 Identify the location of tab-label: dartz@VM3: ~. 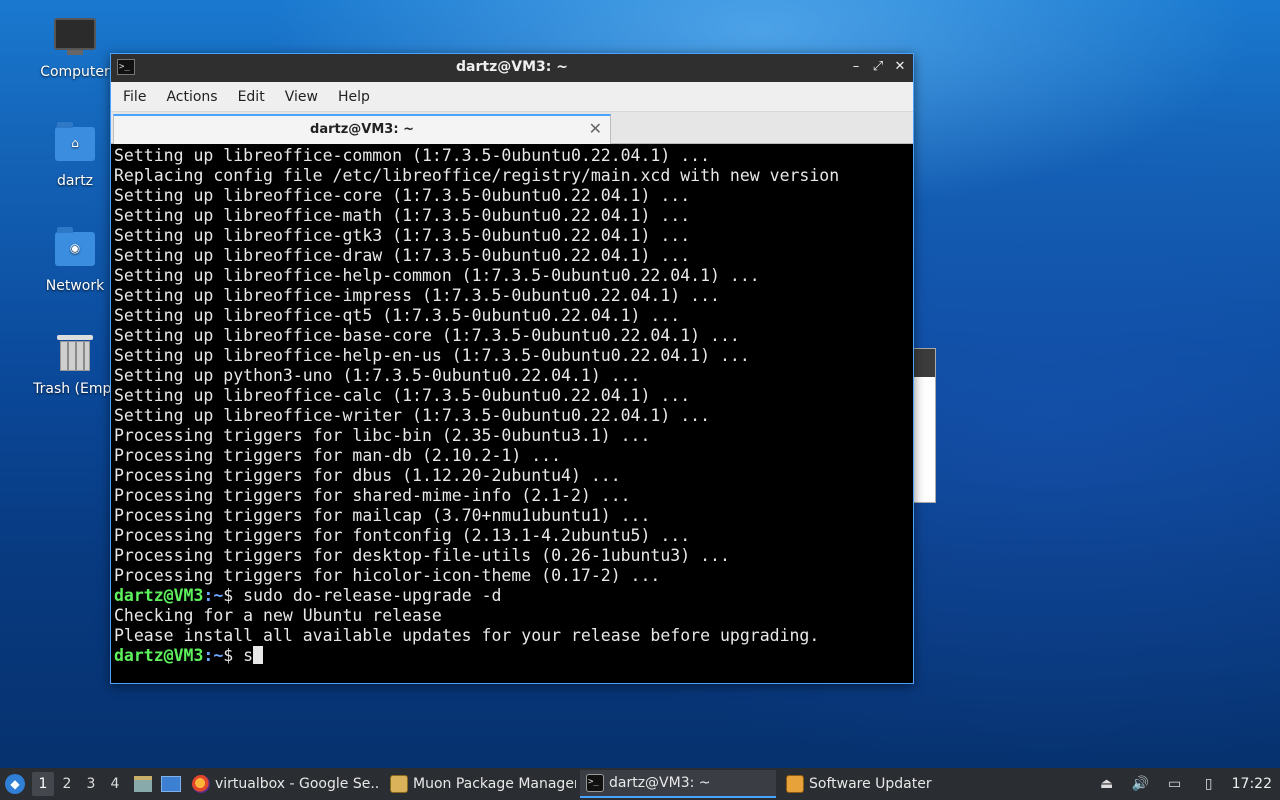
(362, 129).